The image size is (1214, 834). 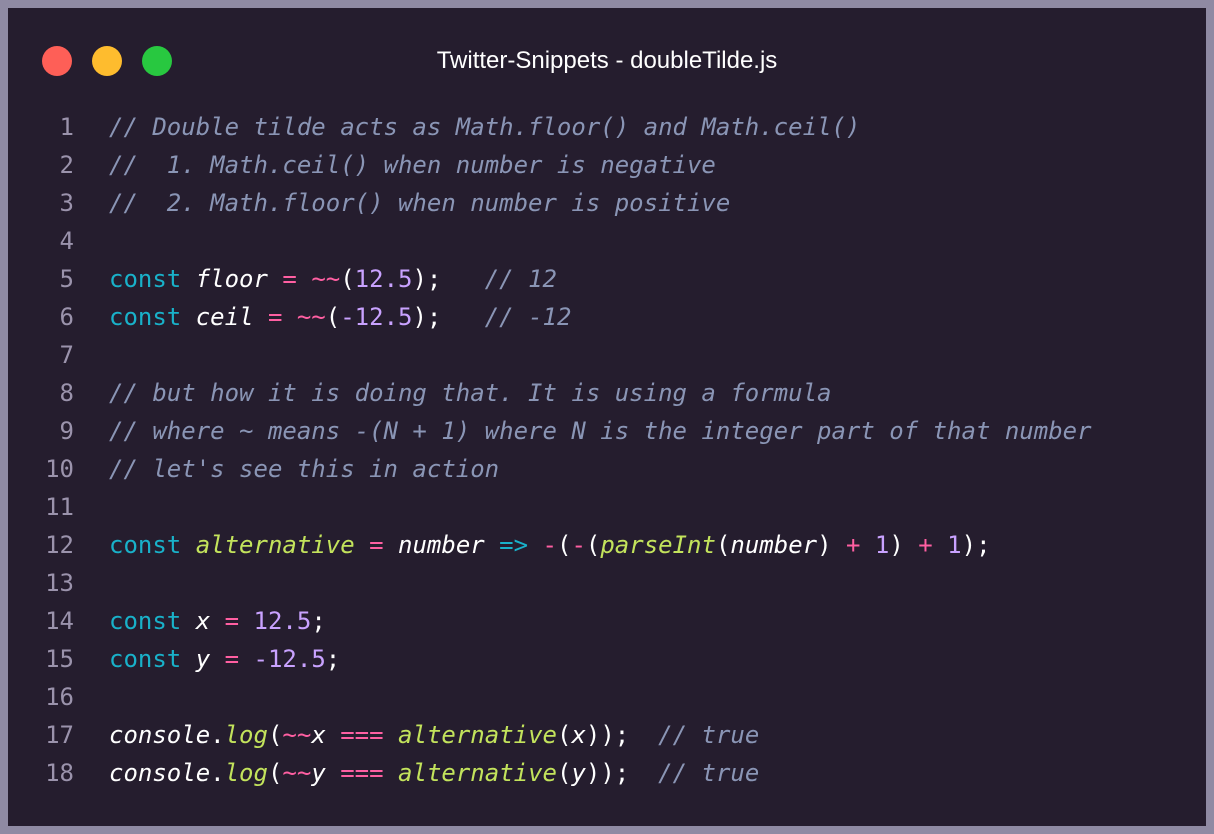 What do you see at coordinates (362, 735) in the screenshot?
I see `code-token: ===` at bounding box center [362, 735].